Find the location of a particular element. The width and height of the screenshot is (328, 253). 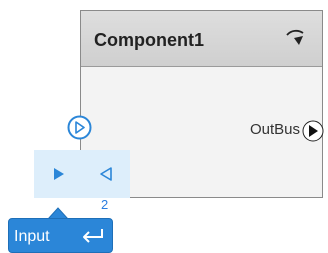

component-title: Component1 is located at coordinates (149, 40).